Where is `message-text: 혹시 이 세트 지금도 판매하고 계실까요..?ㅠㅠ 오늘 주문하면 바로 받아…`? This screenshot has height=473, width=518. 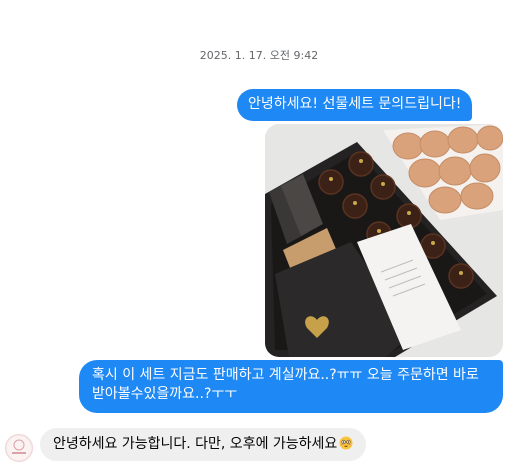
message-text: 혹시 이 세트 지금도 판매하고 계실까요..?ㅠㅠ 오늘 주문하면 바로 받아… is located at coordinates (285, 384).